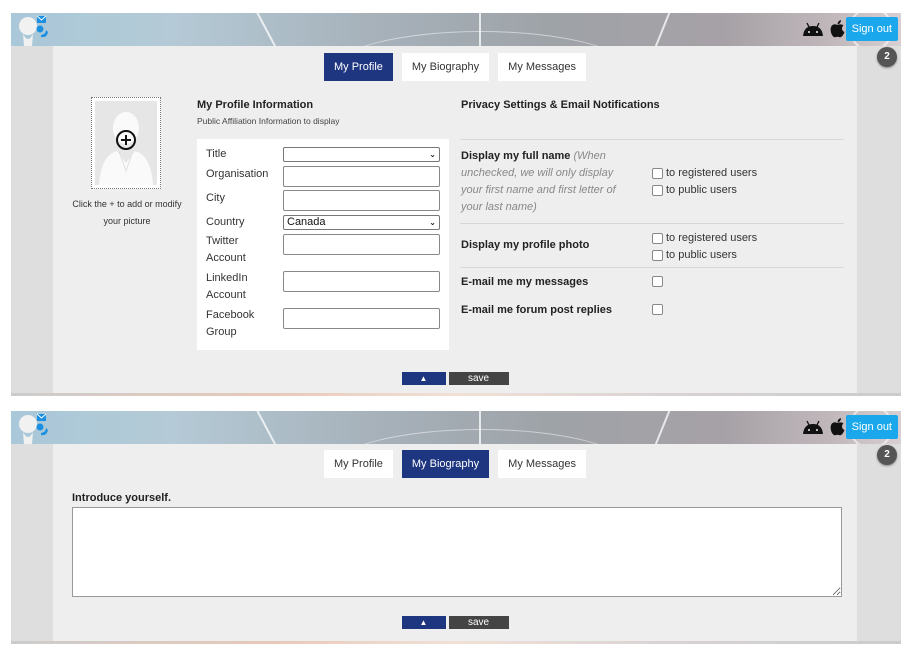  What do you see at coordinates (306, 222) in the screenshot?
I see `country-select-value: Canada` at bounding box center [306, 222].